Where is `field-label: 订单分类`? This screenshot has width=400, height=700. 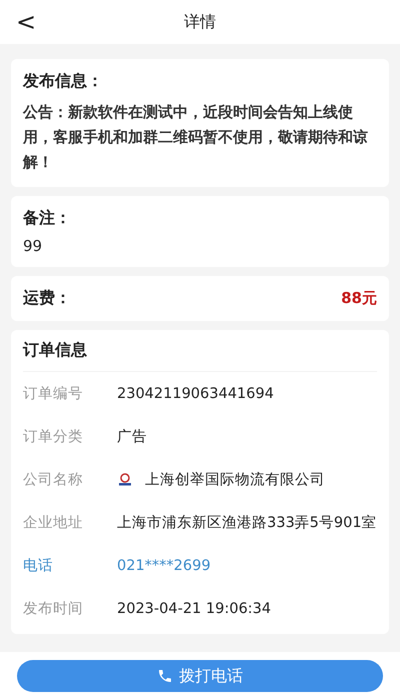 field-label: 订单分类 is located at coordinates (53, 437).